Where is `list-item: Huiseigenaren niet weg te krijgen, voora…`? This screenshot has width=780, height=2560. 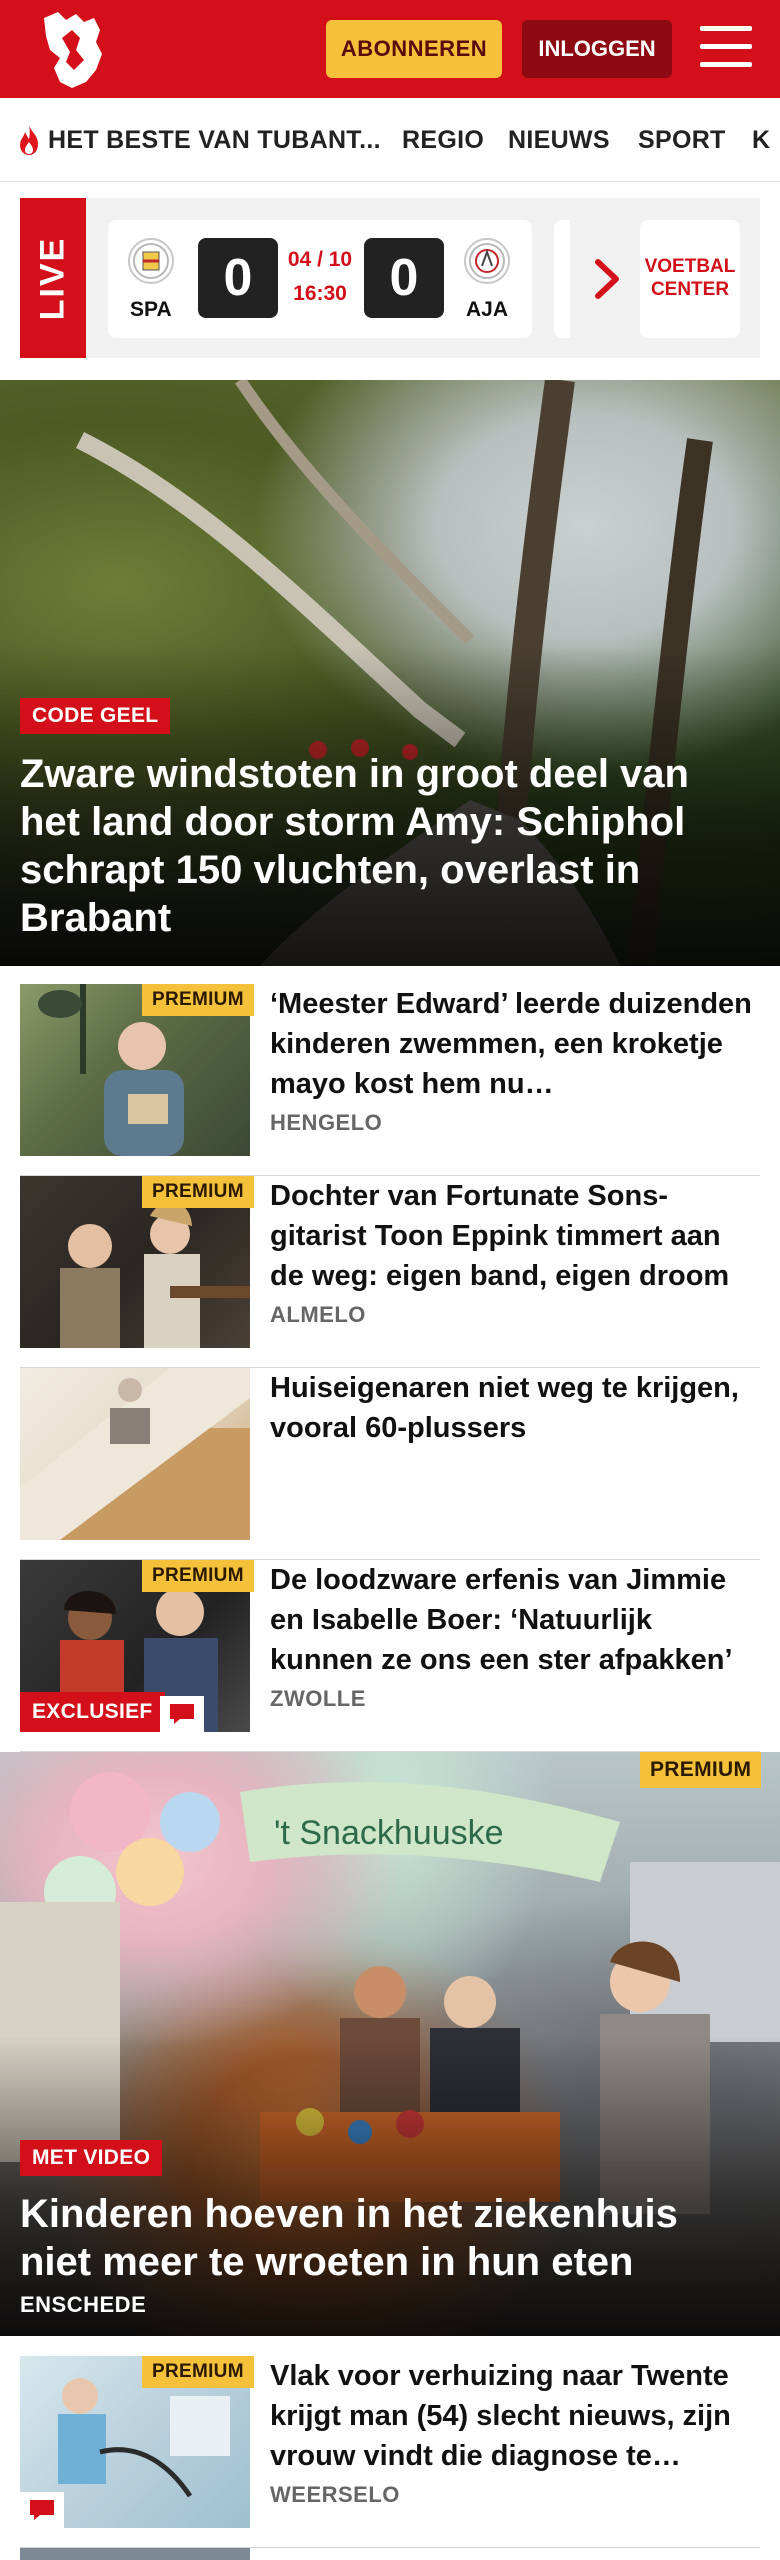
list-item: Huiseigenaren niet weg te krijgen, voora… is located at coordinates (390, 1464).